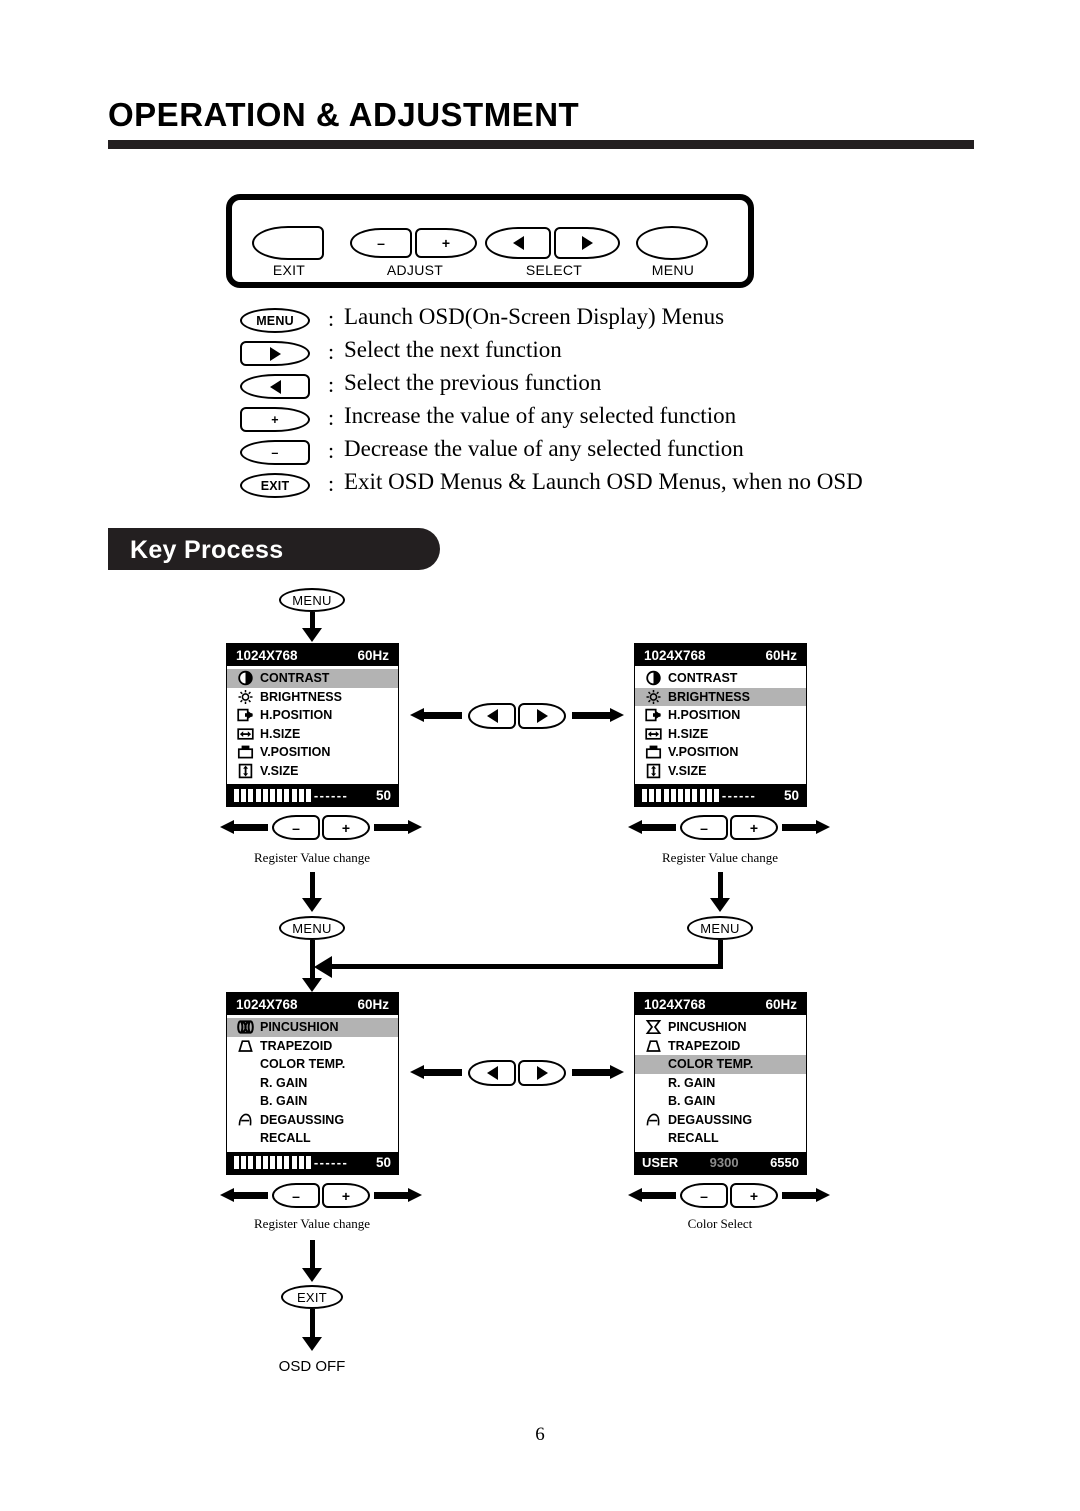  Describe the element at coordinates (655, 697) in the screenshot. I see `brightness-icon` at that location.